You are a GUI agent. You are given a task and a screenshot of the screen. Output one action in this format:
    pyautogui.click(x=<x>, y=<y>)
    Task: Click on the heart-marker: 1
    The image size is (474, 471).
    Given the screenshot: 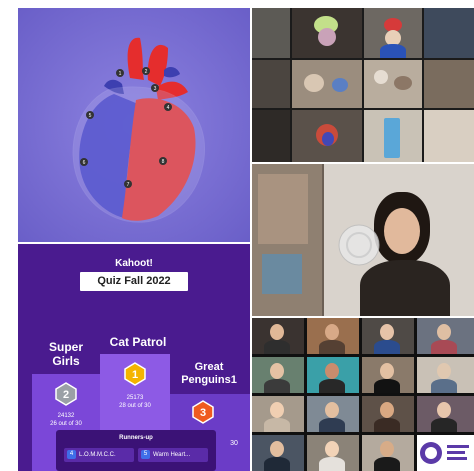 What is the action you would take?
    pyautogui.click(x=120, y=74)
    